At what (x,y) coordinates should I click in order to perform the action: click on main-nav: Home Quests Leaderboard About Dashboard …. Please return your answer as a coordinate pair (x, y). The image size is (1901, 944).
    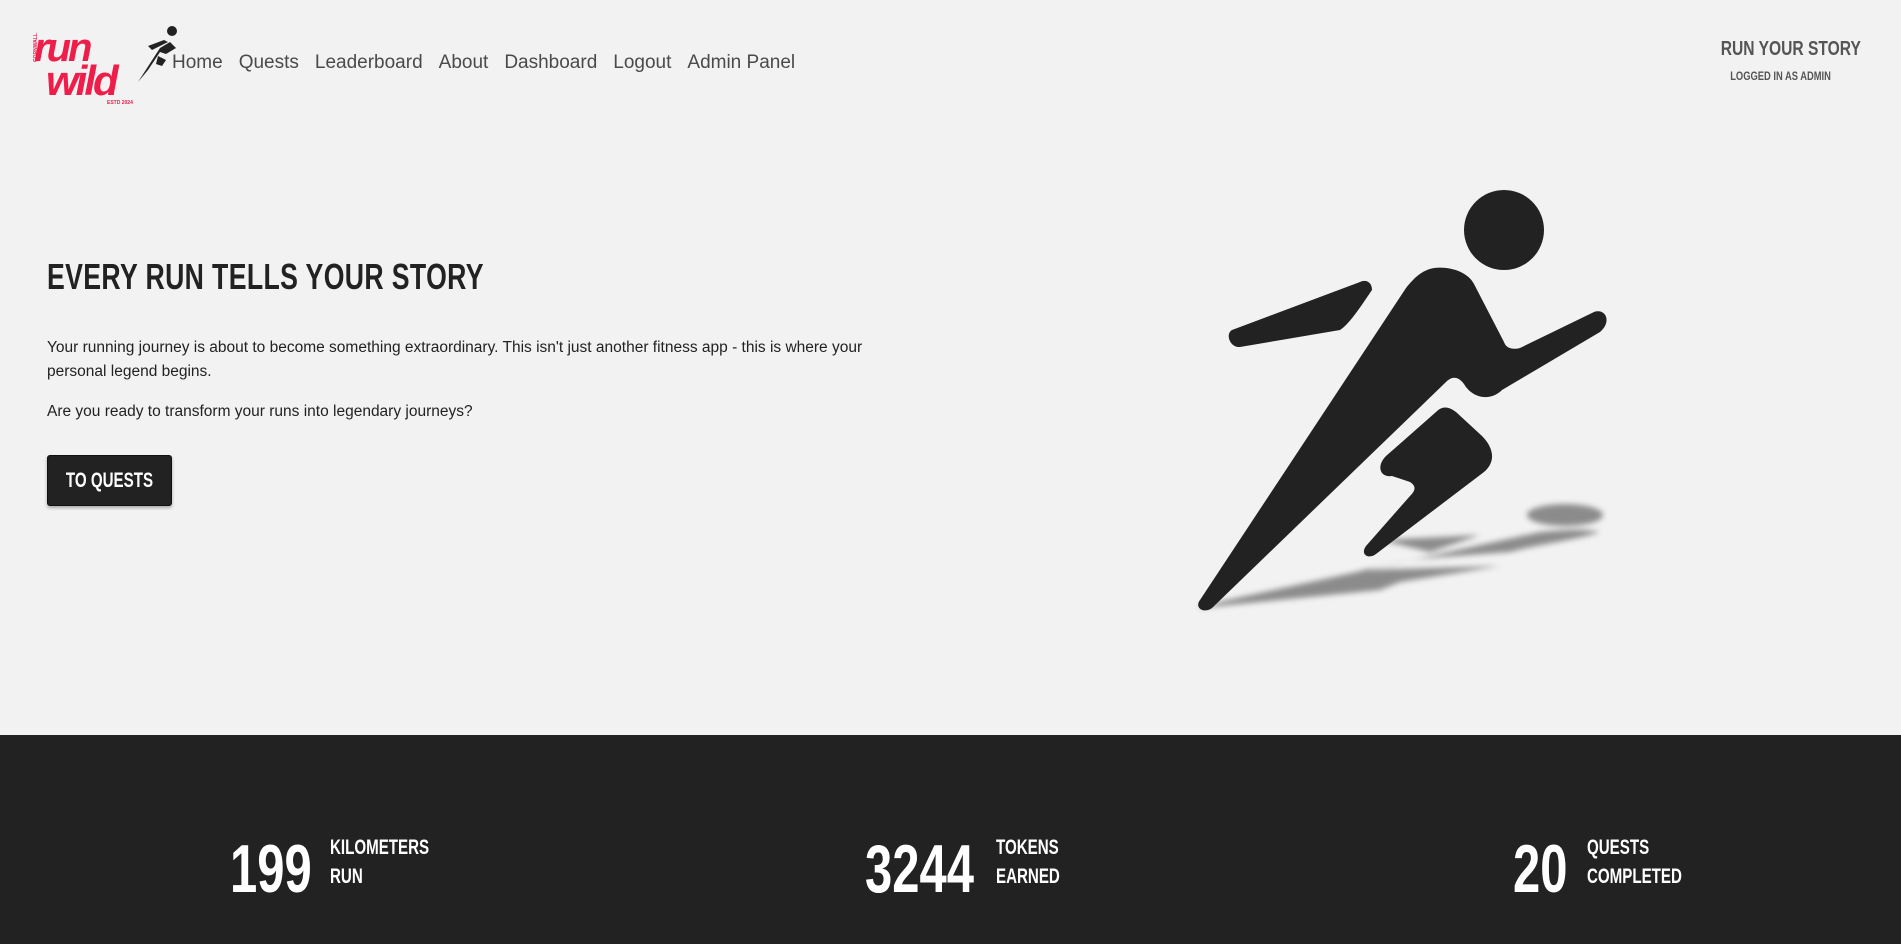
    Looking at the image, I should click on (483, 63).